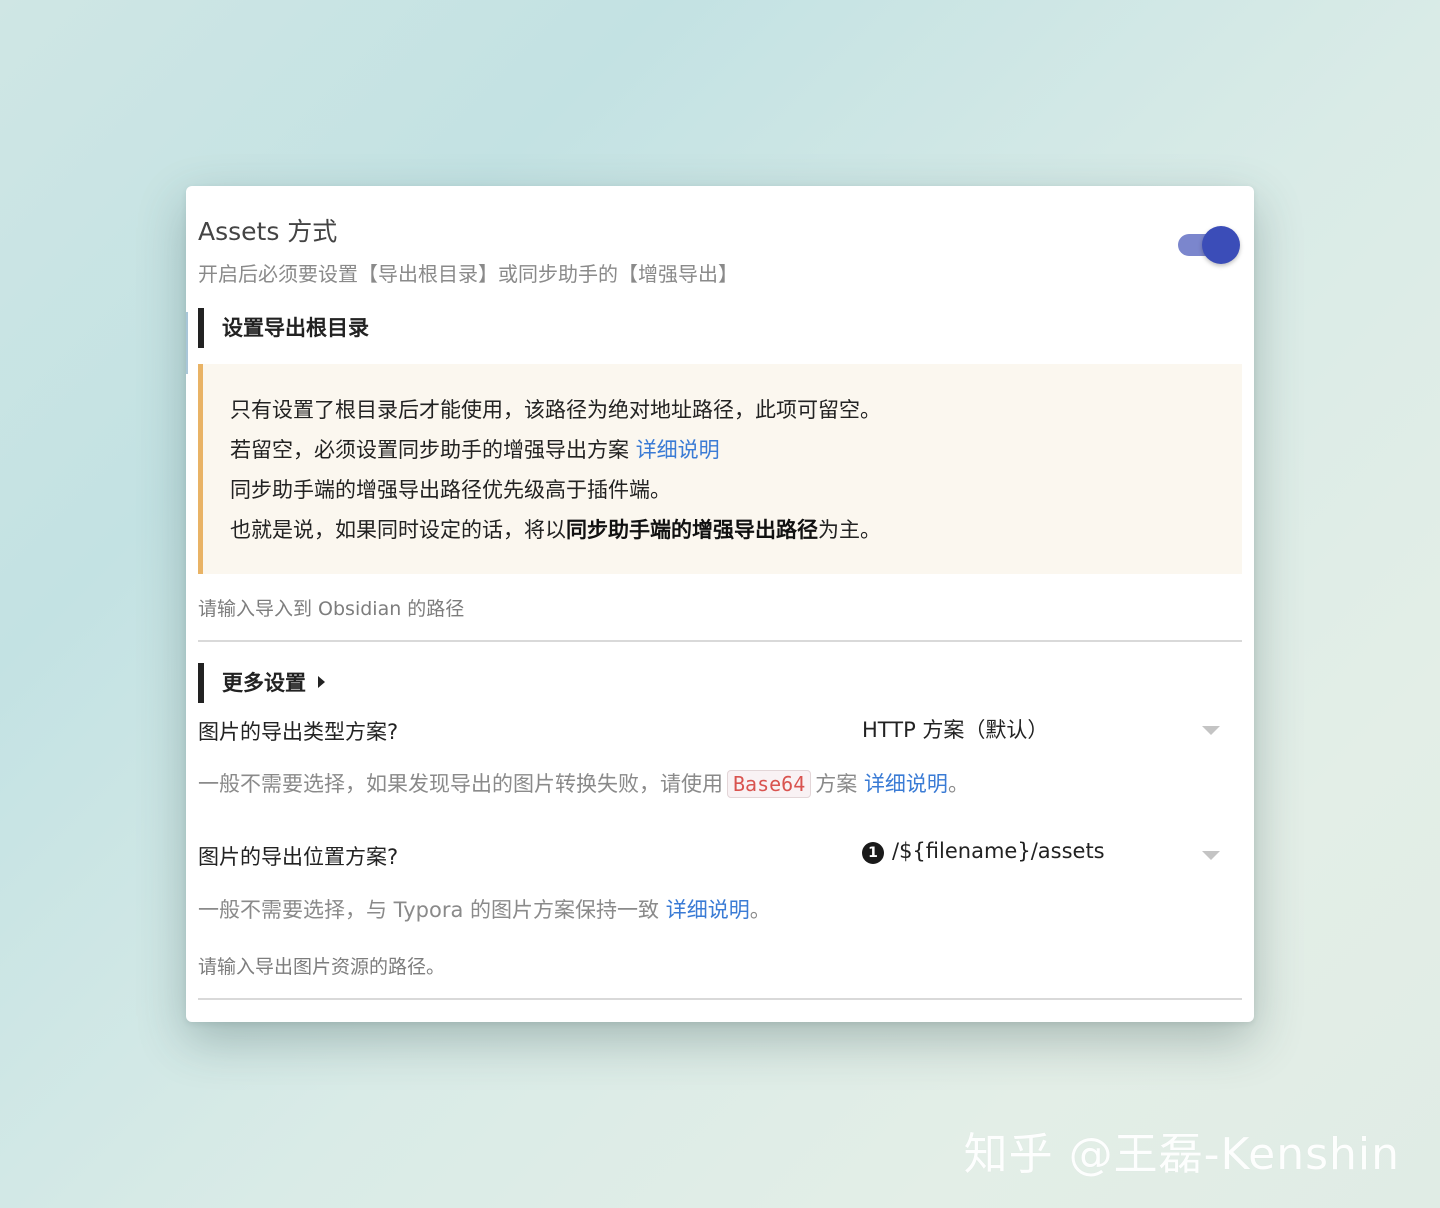 The height and width of the screenshot is (1208, 1440). Describe the element at coordinates (298, 732) in the screenshot. I see `image-type-label: 图片的导出类型方案?` at that location.